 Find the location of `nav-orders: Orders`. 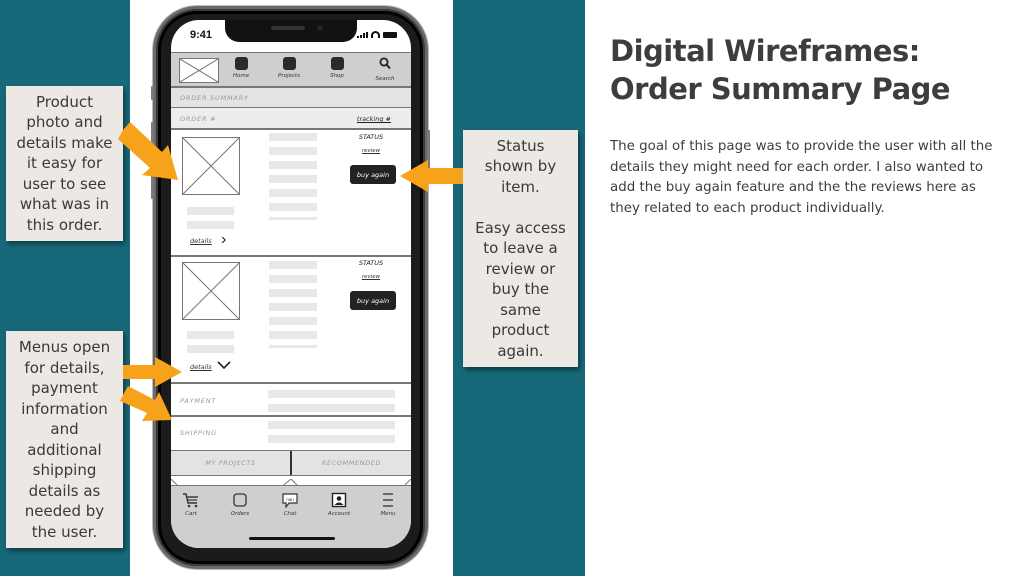

nav-orders: Orders is located at coordinates (240, 504).